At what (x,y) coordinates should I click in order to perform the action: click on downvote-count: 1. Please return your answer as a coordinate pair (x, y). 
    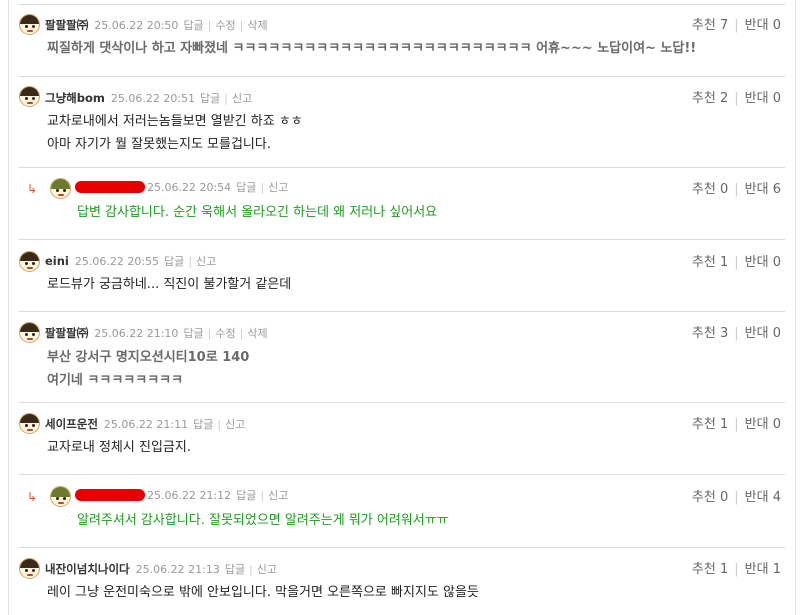
    Looking at the image, I should click on (776, 569).